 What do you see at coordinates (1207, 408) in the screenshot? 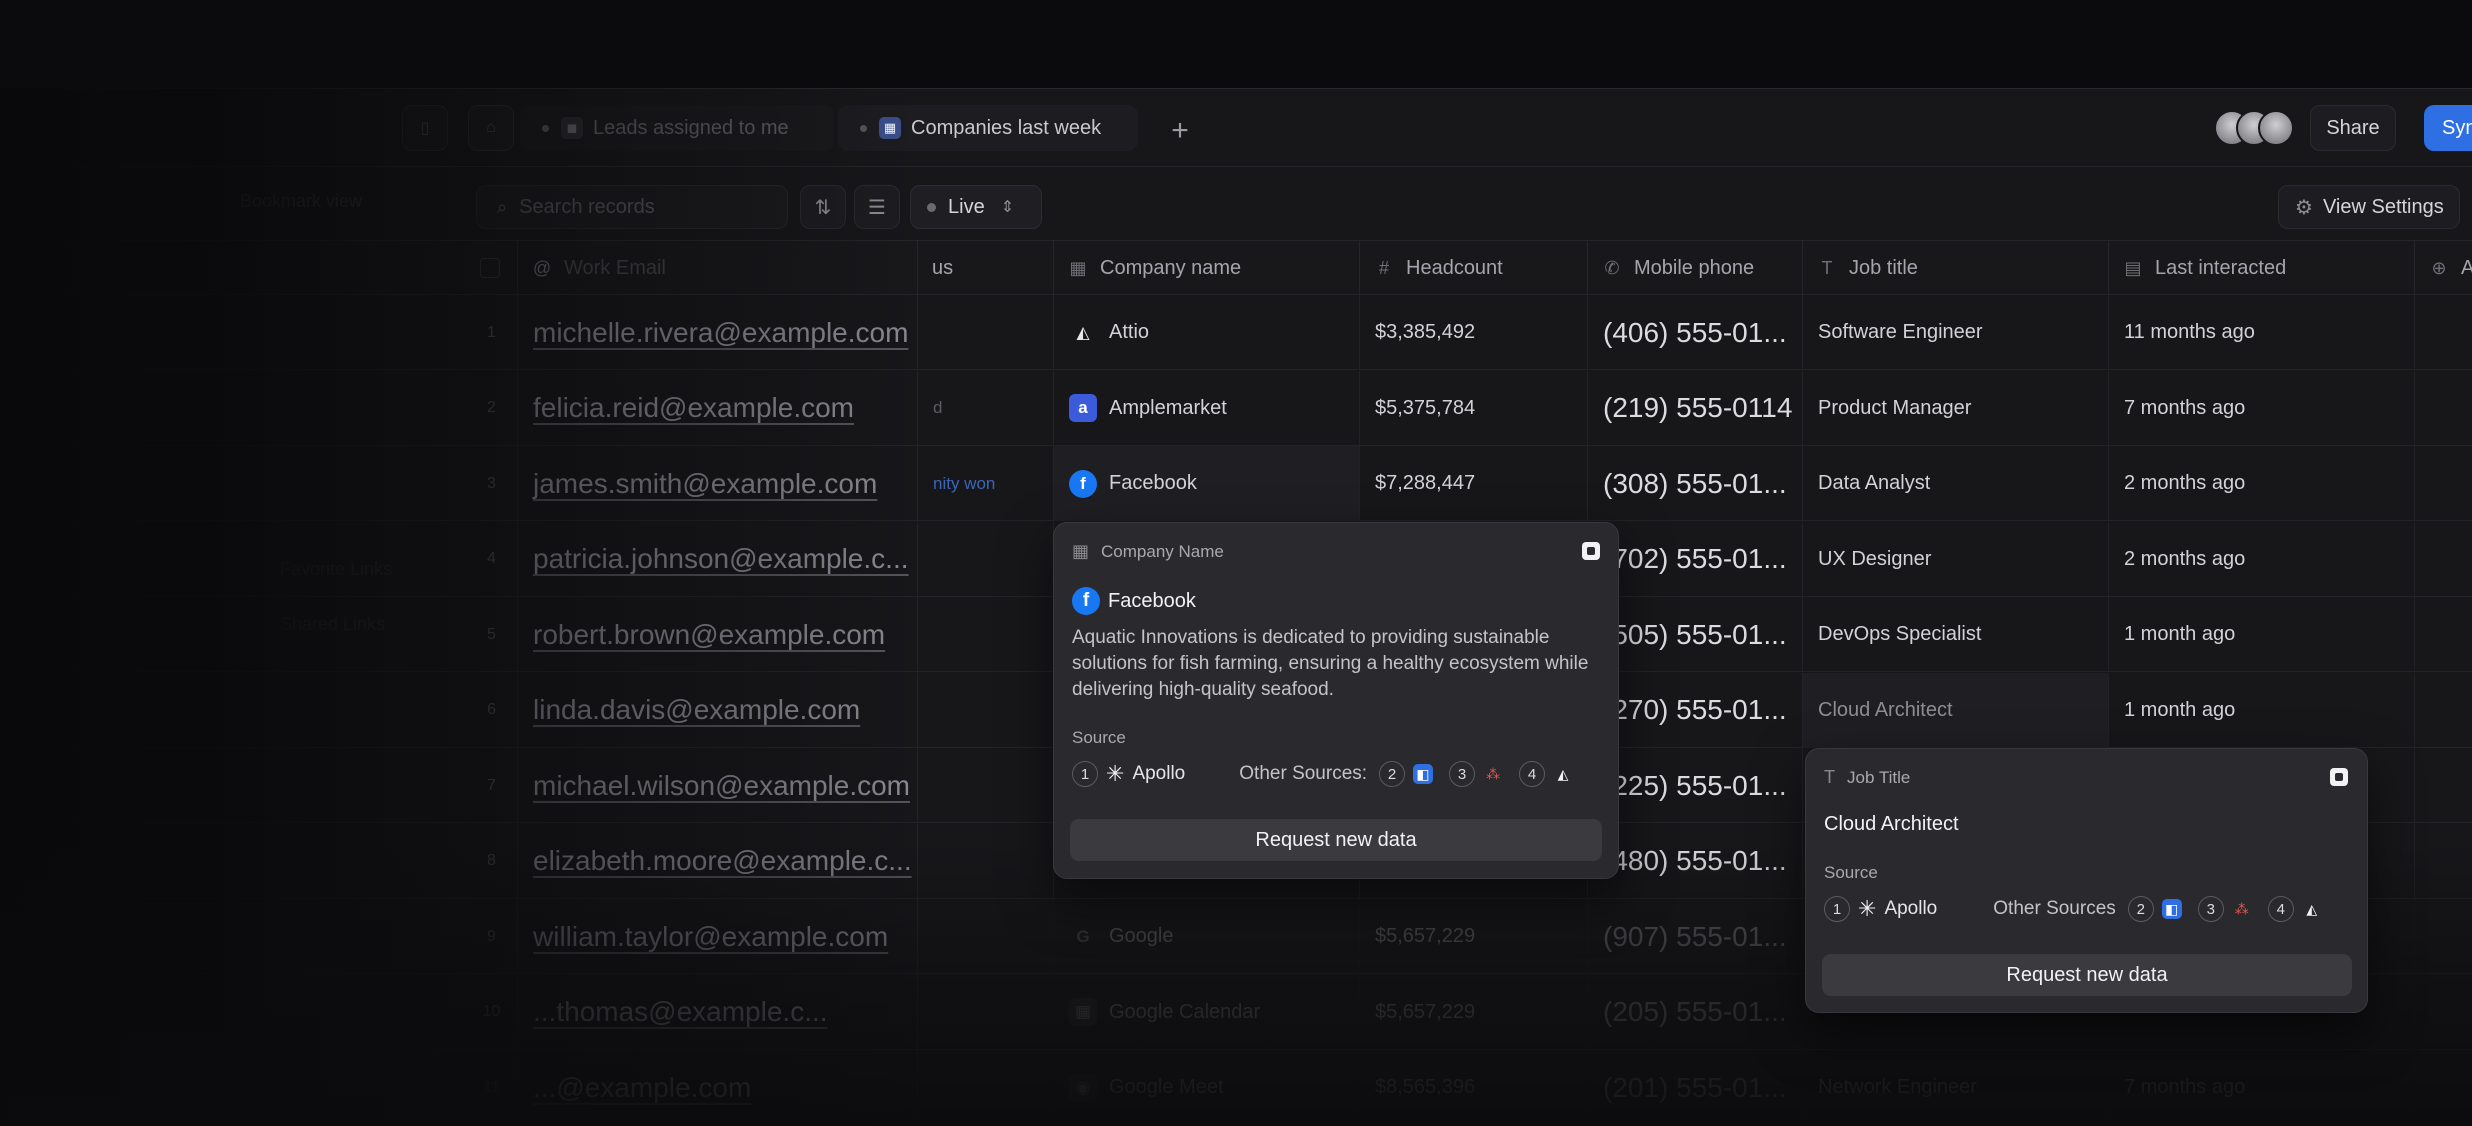
I see `company-name-cell: a Amplemarket` at bounding box center [1207, 408].